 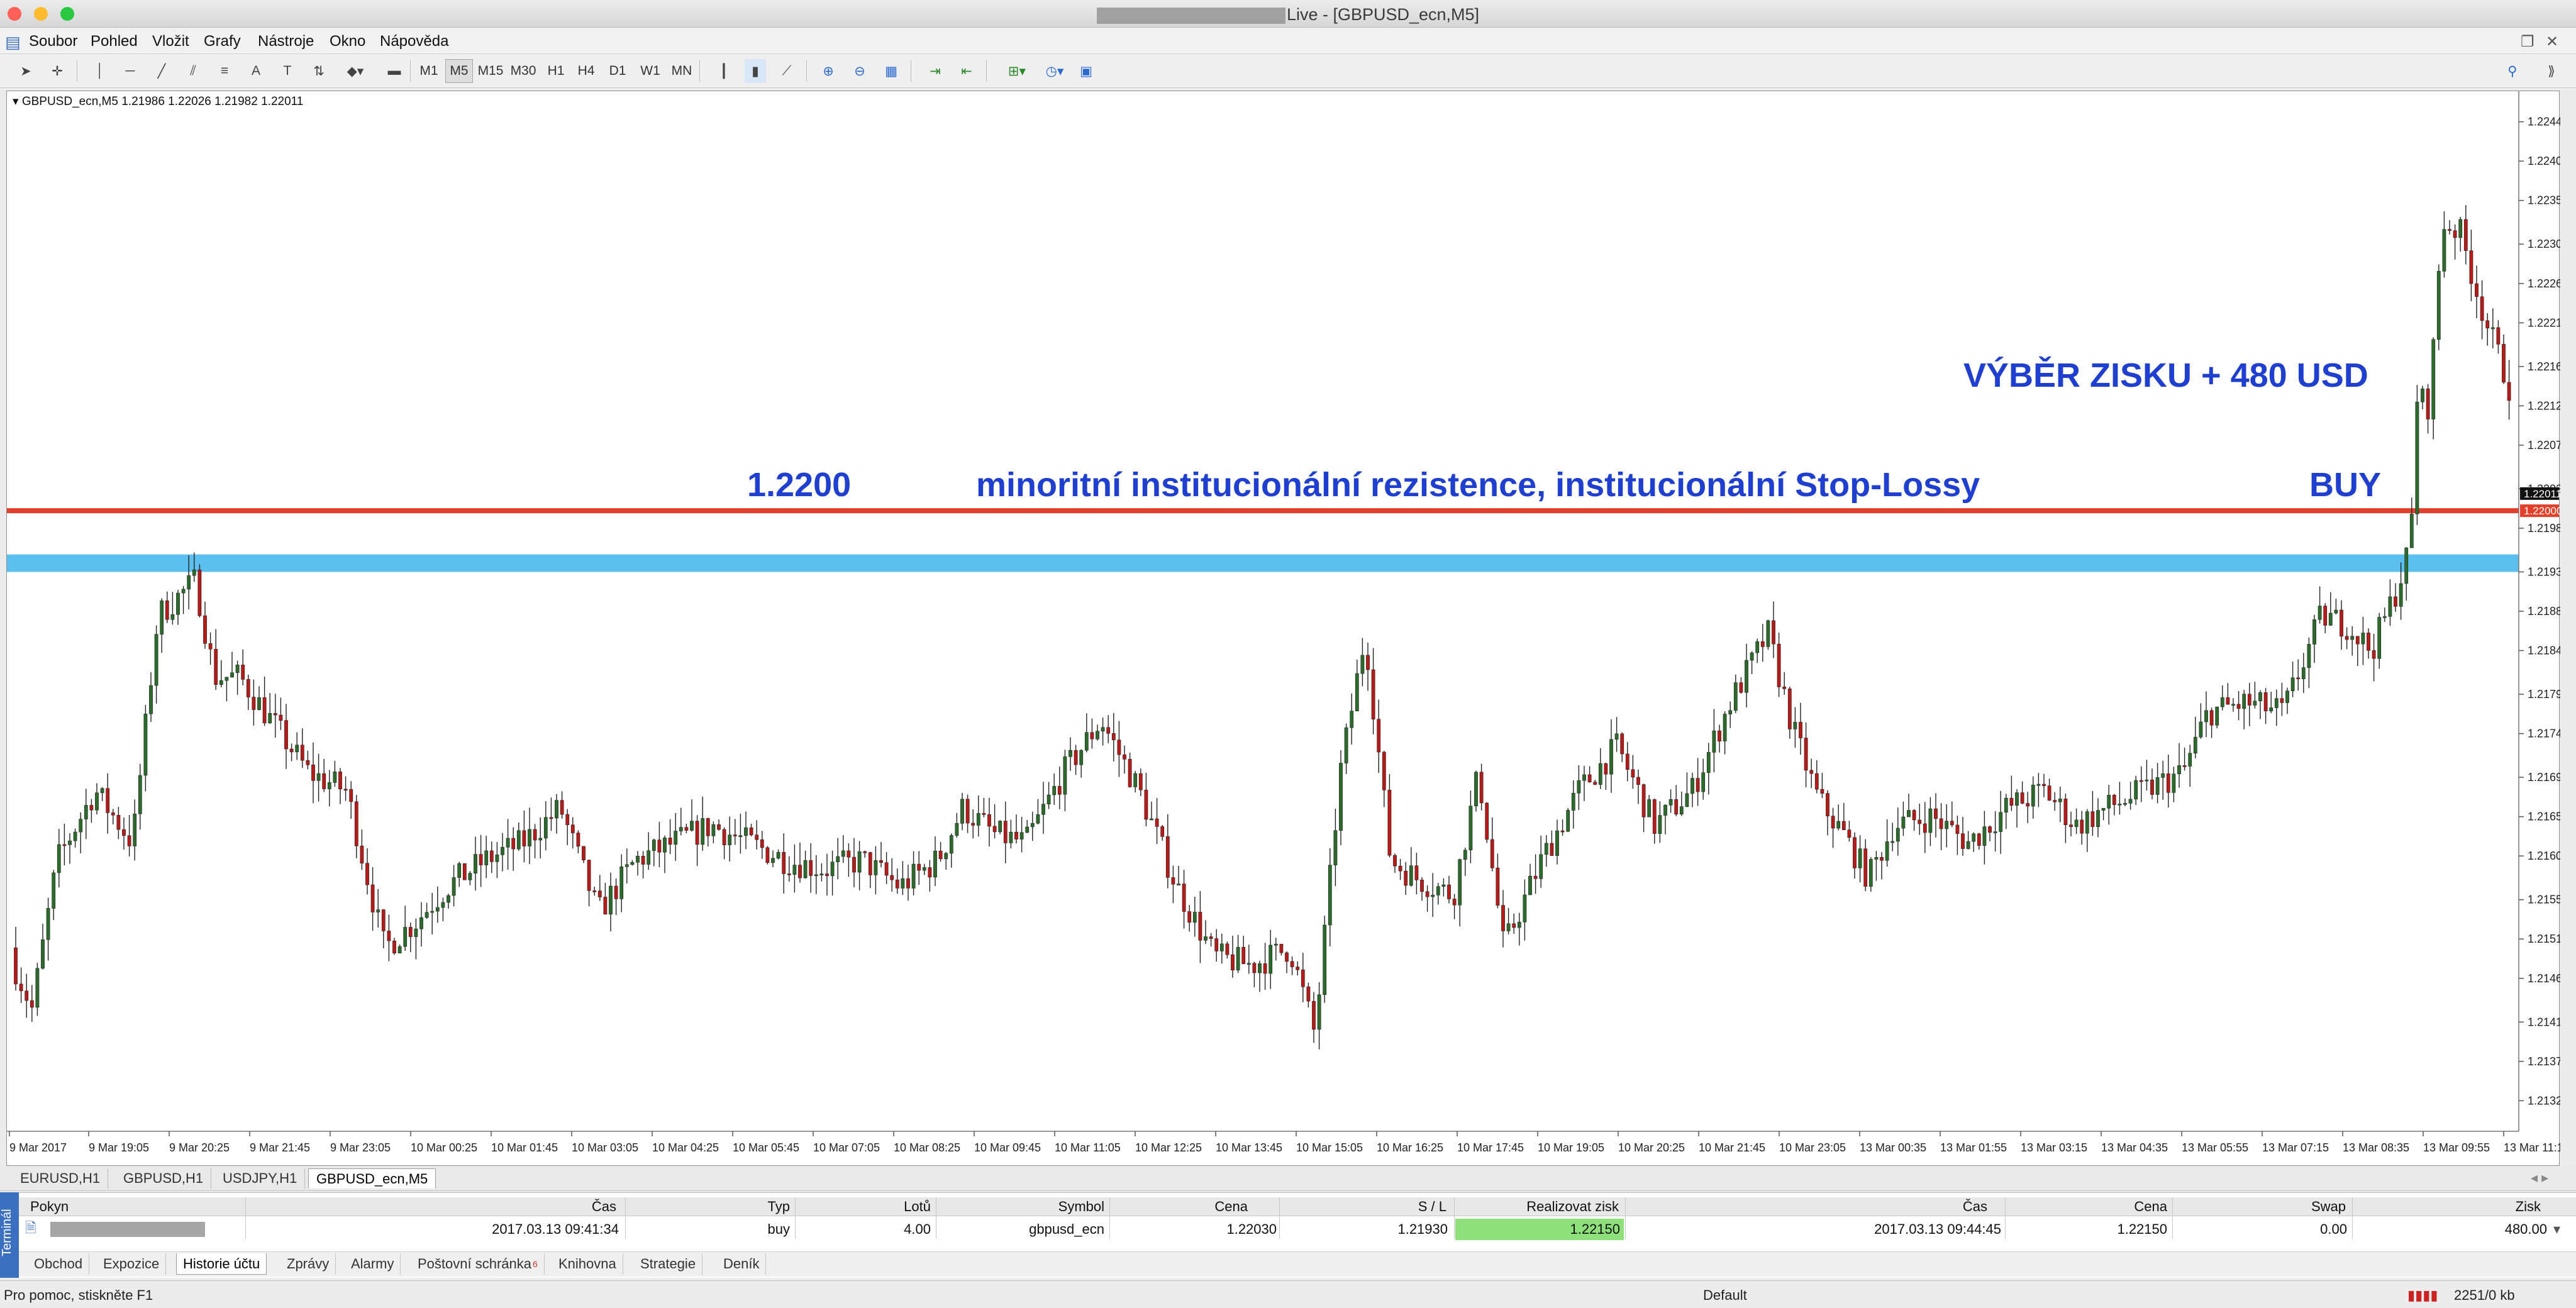 What do you see at coordinates (2544, 817) in the screenshot?
I see `price-label: 1.21650` at bounding box center [2544, 817].